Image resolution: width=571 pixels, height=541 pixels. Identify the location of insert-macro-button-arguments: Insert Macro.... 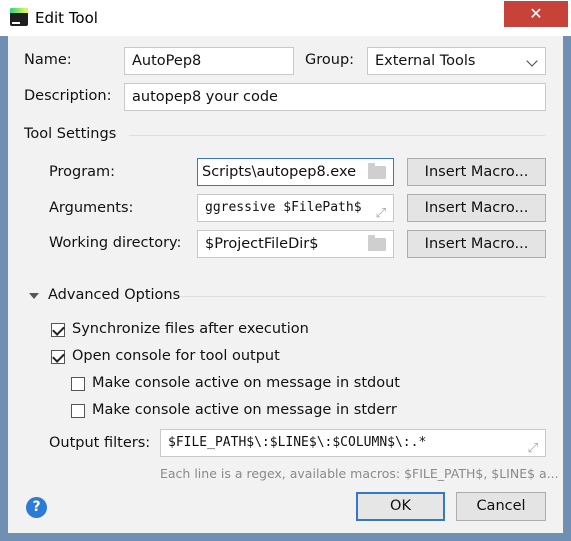
(476, 208).